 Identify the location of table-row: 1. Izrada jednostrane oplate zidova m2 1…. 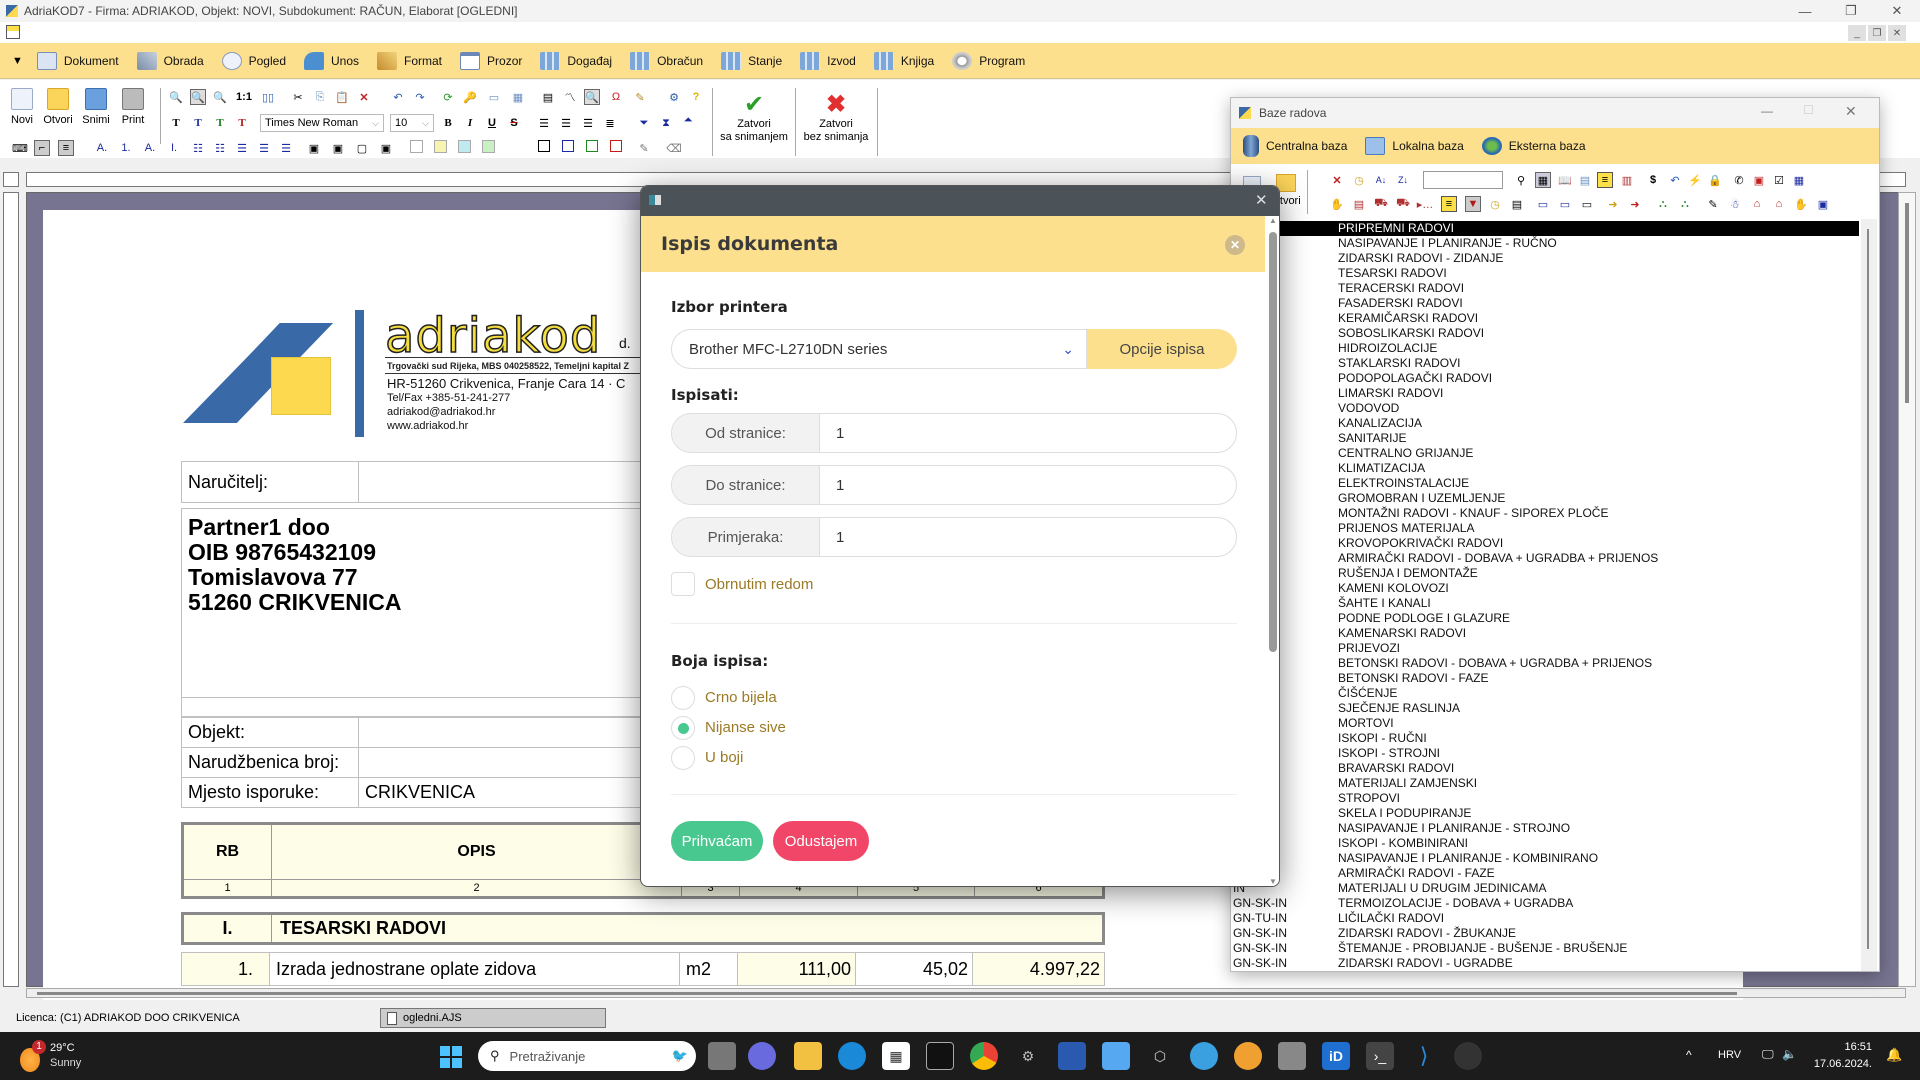
(643, 969).